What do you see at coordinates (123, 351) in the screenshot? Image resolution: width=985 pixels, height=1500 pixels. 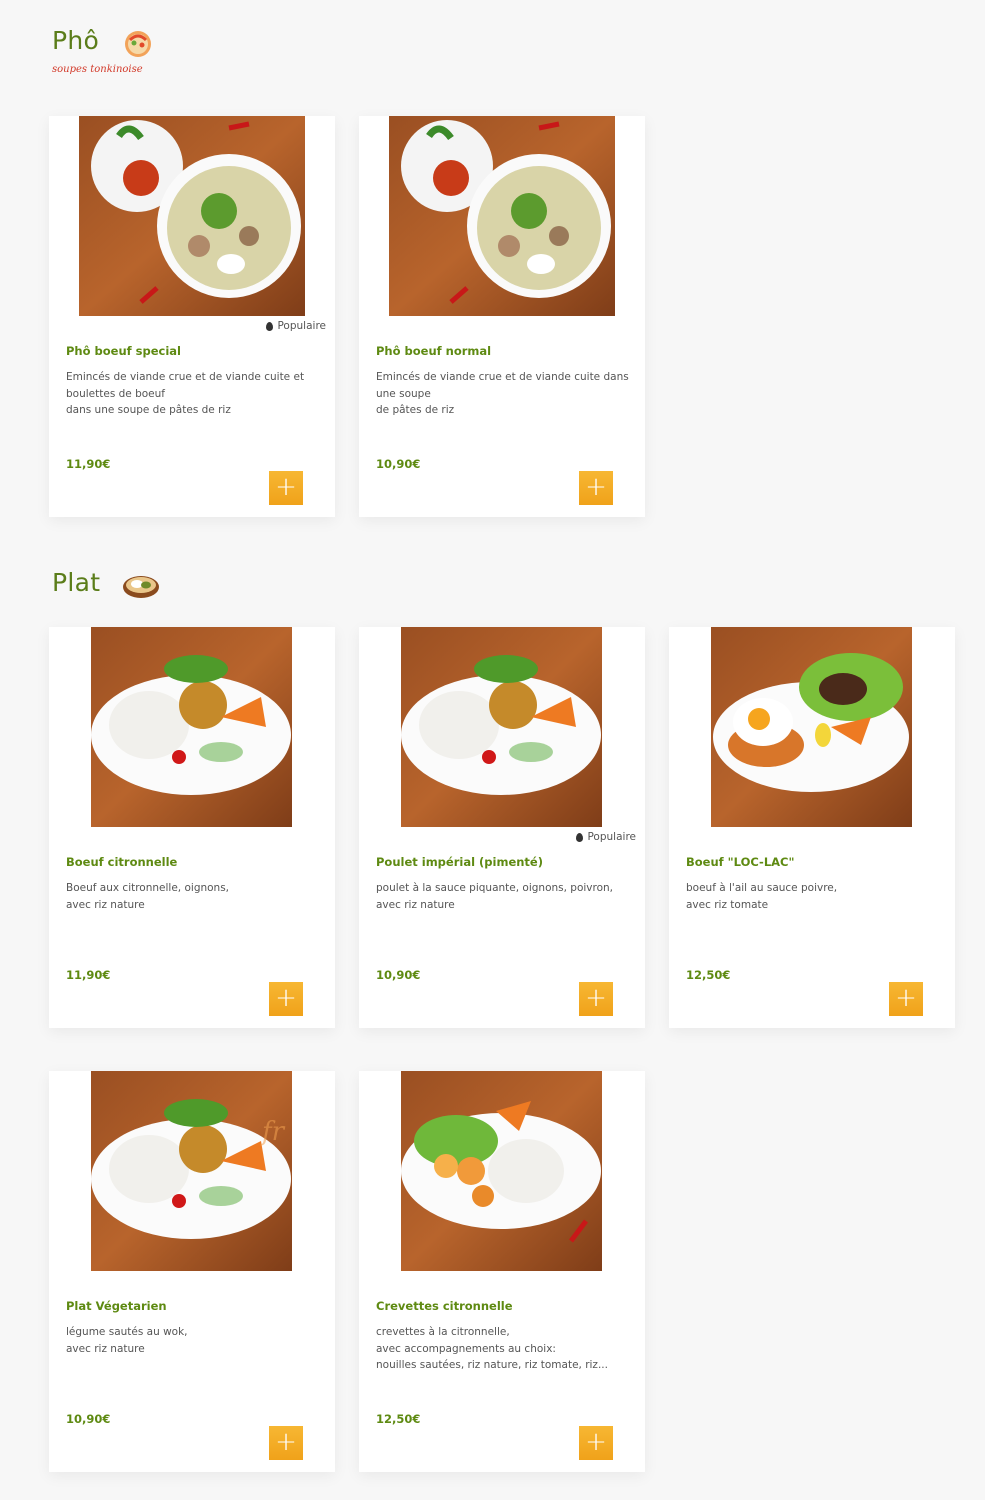 I see `dish-name: Phô boeuf special` at bounding box center [123, 351].